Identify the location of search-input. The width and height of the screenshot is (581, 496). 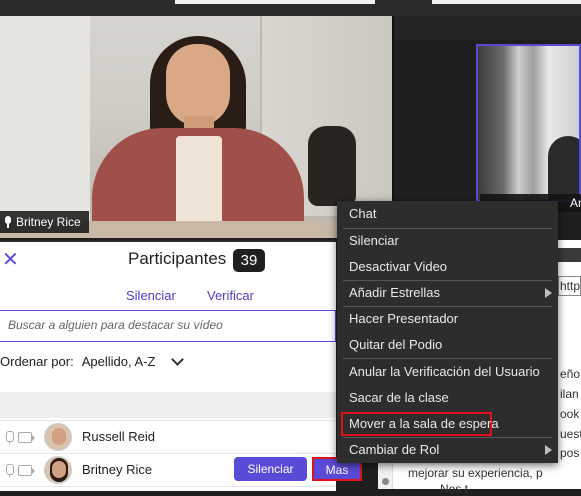
(168, 325).